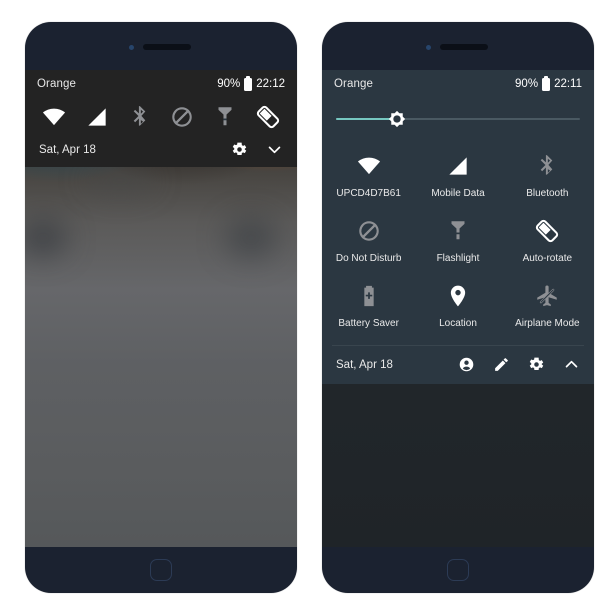  I want to click on battery-saver-icon, so click(369, 296).